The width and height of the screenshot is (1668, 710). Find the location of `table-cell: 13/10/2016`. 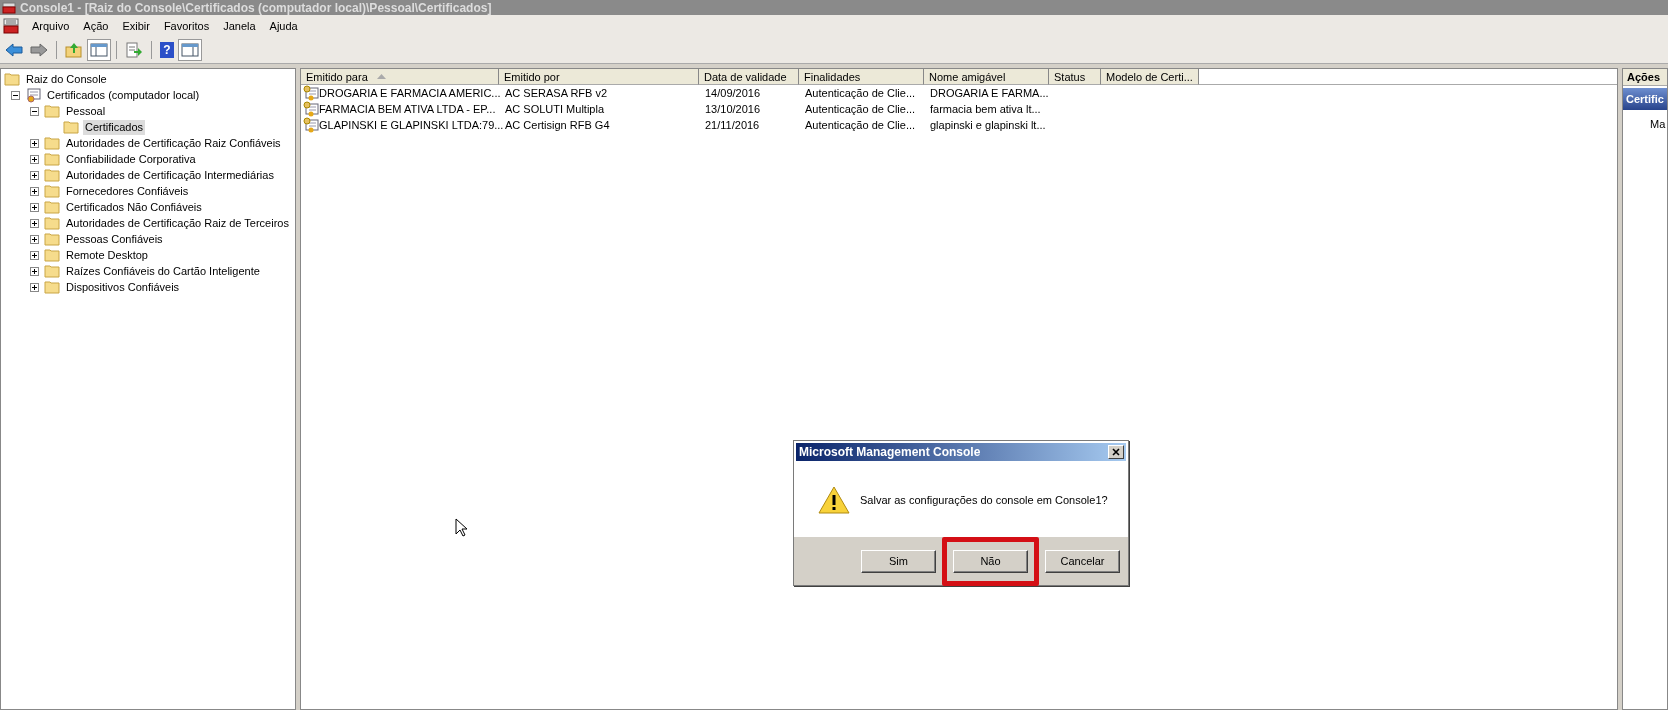

table-cell: 13/10/2016 is located at coordinates (733, 109).